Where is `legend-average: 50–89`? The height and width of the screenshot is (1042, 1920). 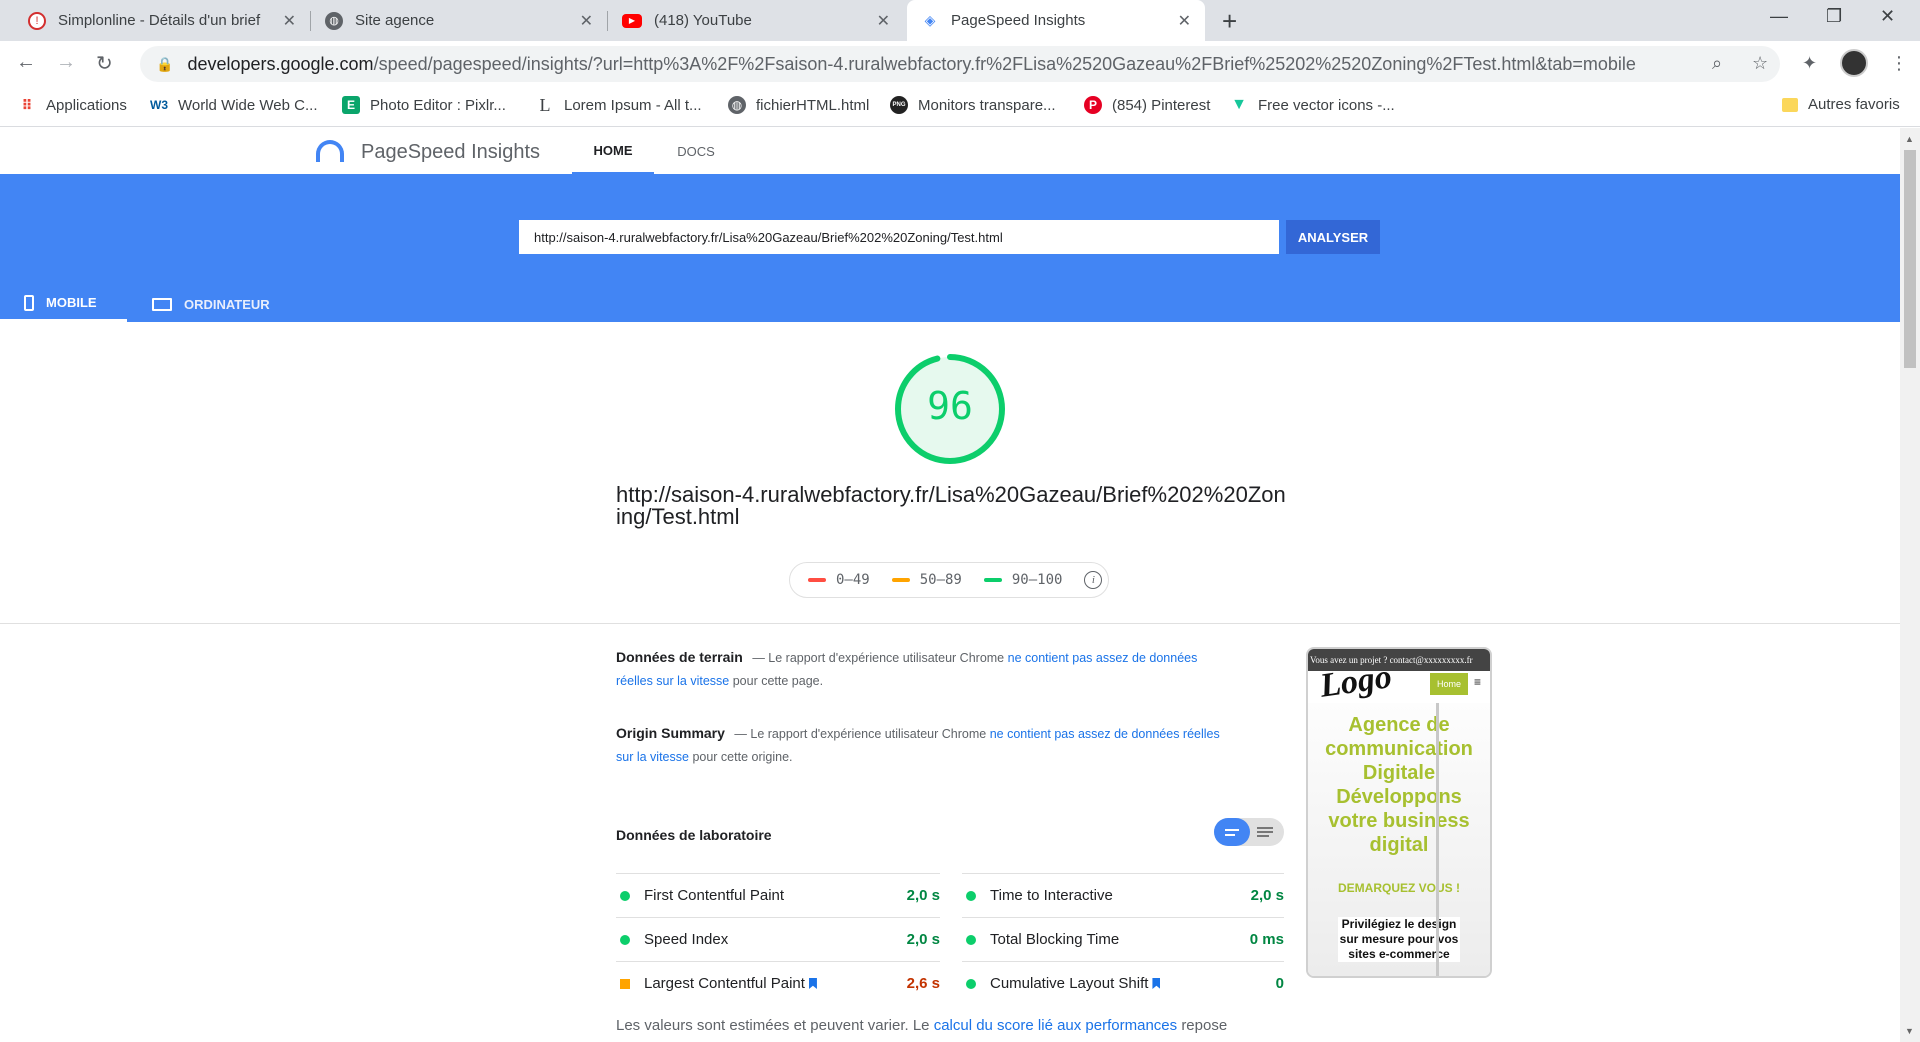 legend-average: 50–89 is located at coordinates (926, 580).